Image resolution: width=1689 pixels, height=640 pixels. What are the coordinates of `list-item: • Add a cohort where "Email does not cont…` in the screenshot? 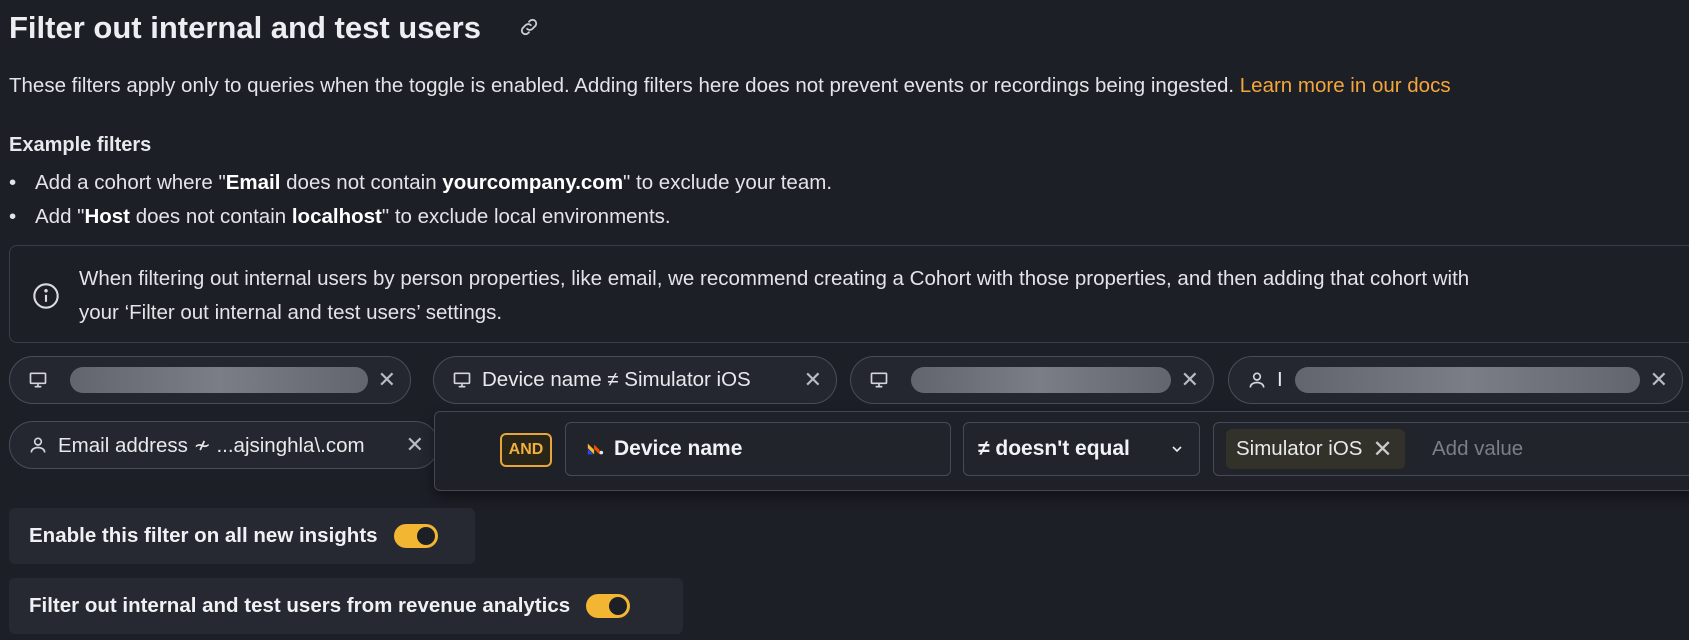 It's located at (421, 182).